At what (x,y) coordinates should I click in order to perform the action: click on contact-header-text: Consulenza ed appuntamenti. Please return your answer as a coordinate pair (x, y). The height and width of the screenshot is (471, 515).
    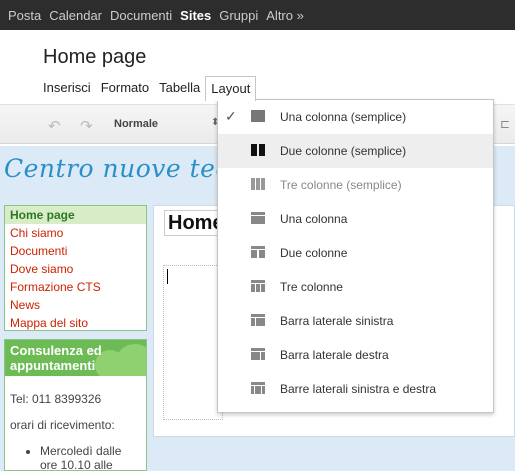
    Looking at the image, I should click on (56, 358).